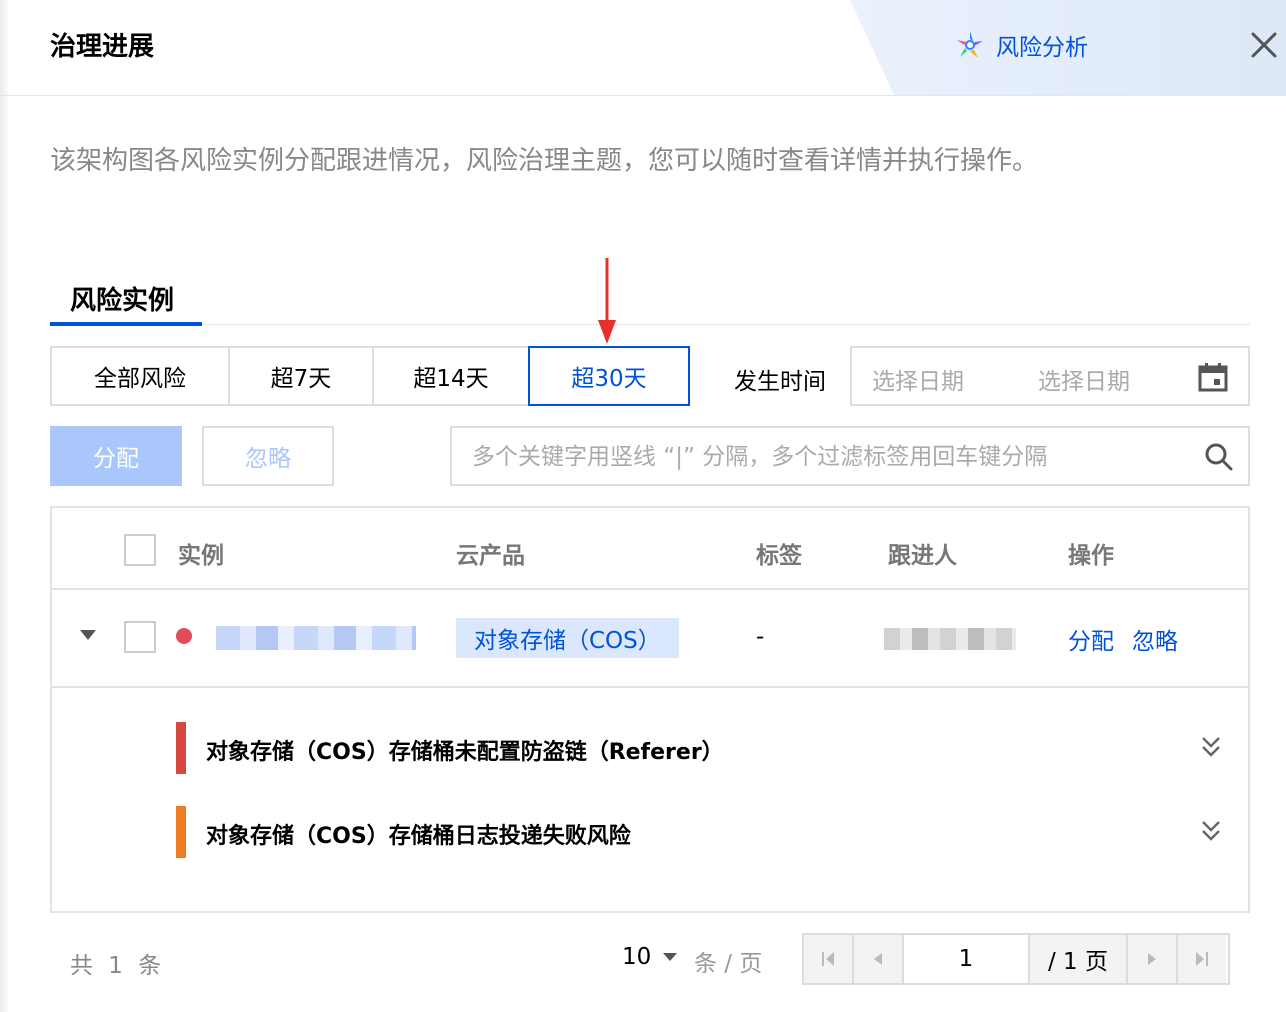 The height and width of the screenshot is (1012, 1286). Describe the element at coordinates (1155, 639) in the screenshot. I see `row-ignore-link: 忽略` at that location.